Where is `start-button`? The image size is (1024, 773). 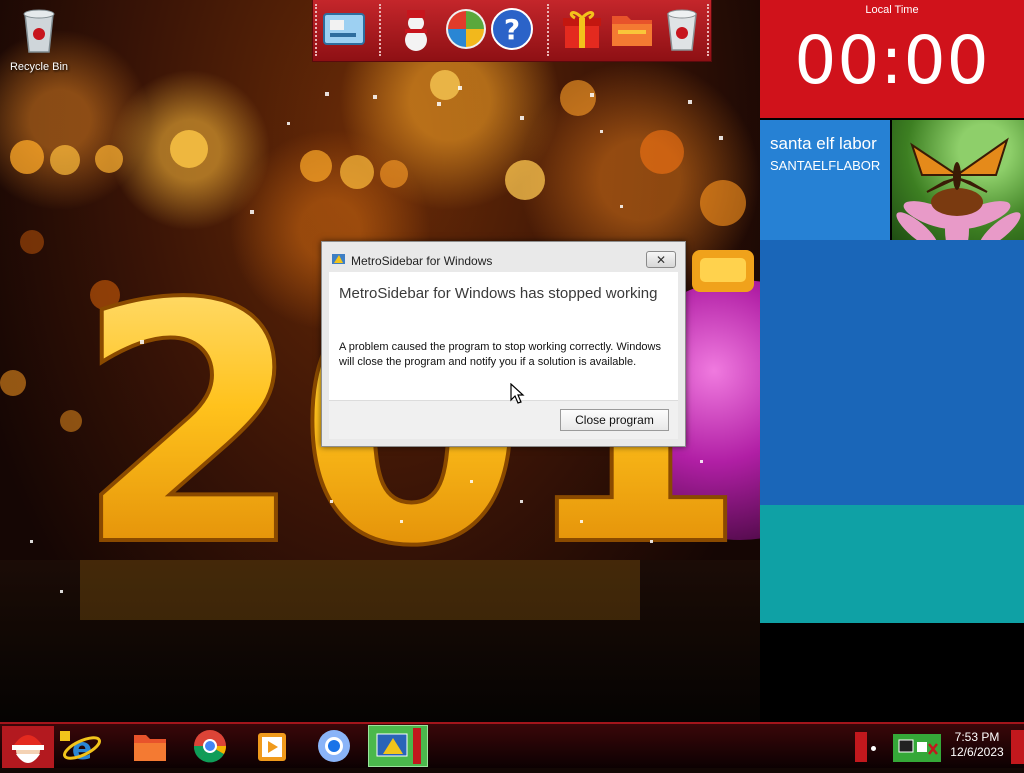 start-button is located at coordinates (28, 747).